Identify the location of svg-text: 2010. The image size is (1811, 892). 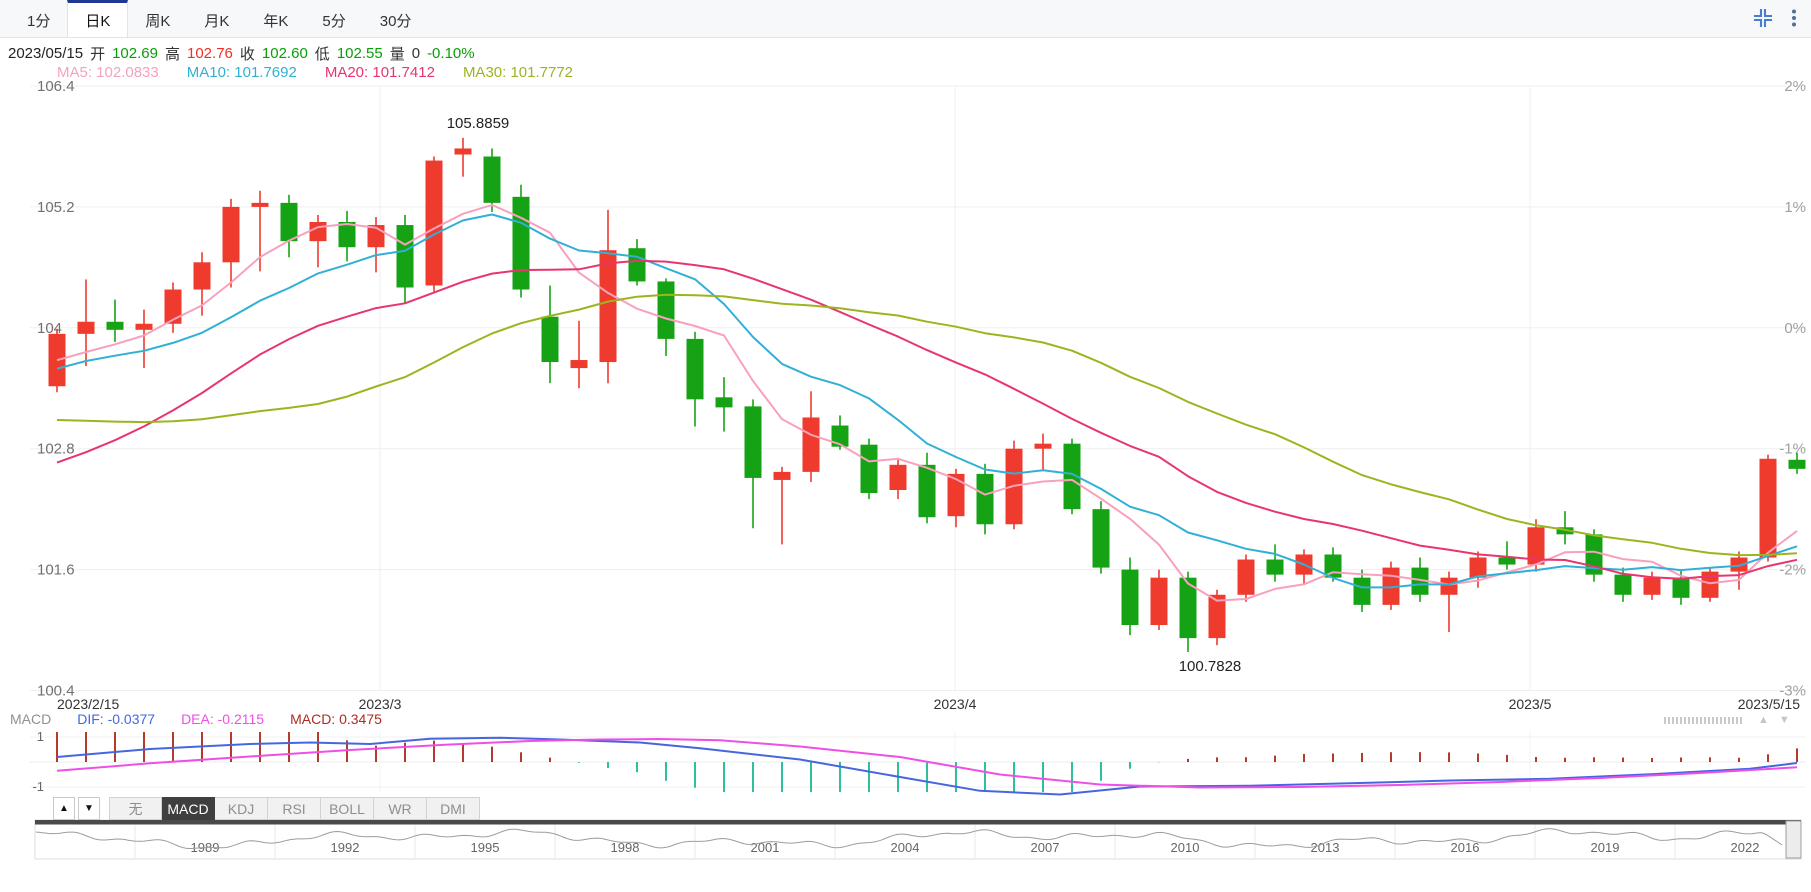
(1185, 847).